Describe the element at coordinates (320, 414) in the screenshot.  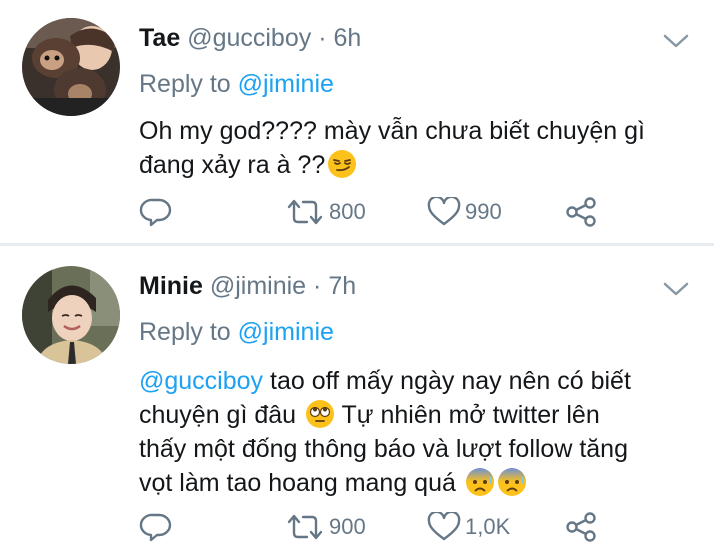
I see `rolling-eyes-emoji-icon` at that location.